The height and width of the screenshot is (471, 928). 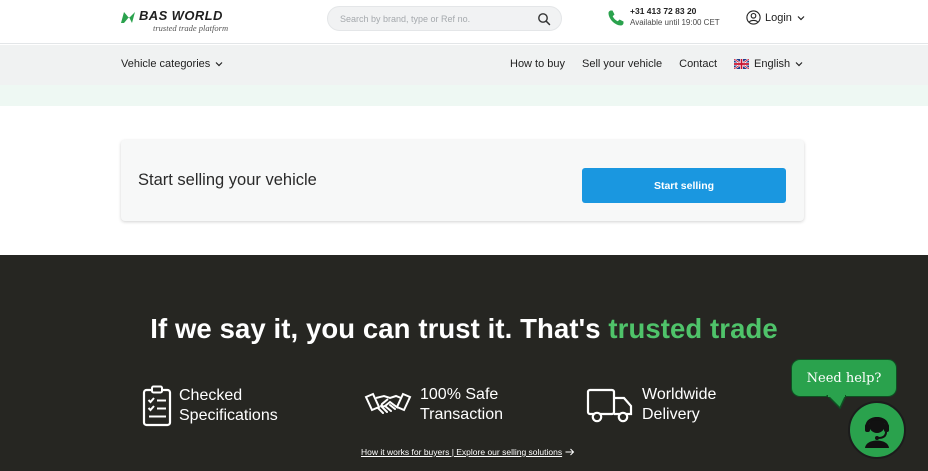 What do you see at coordinates (544, 19) in the screenshot?
I see `search-icon` at bounding box center [544, 19].